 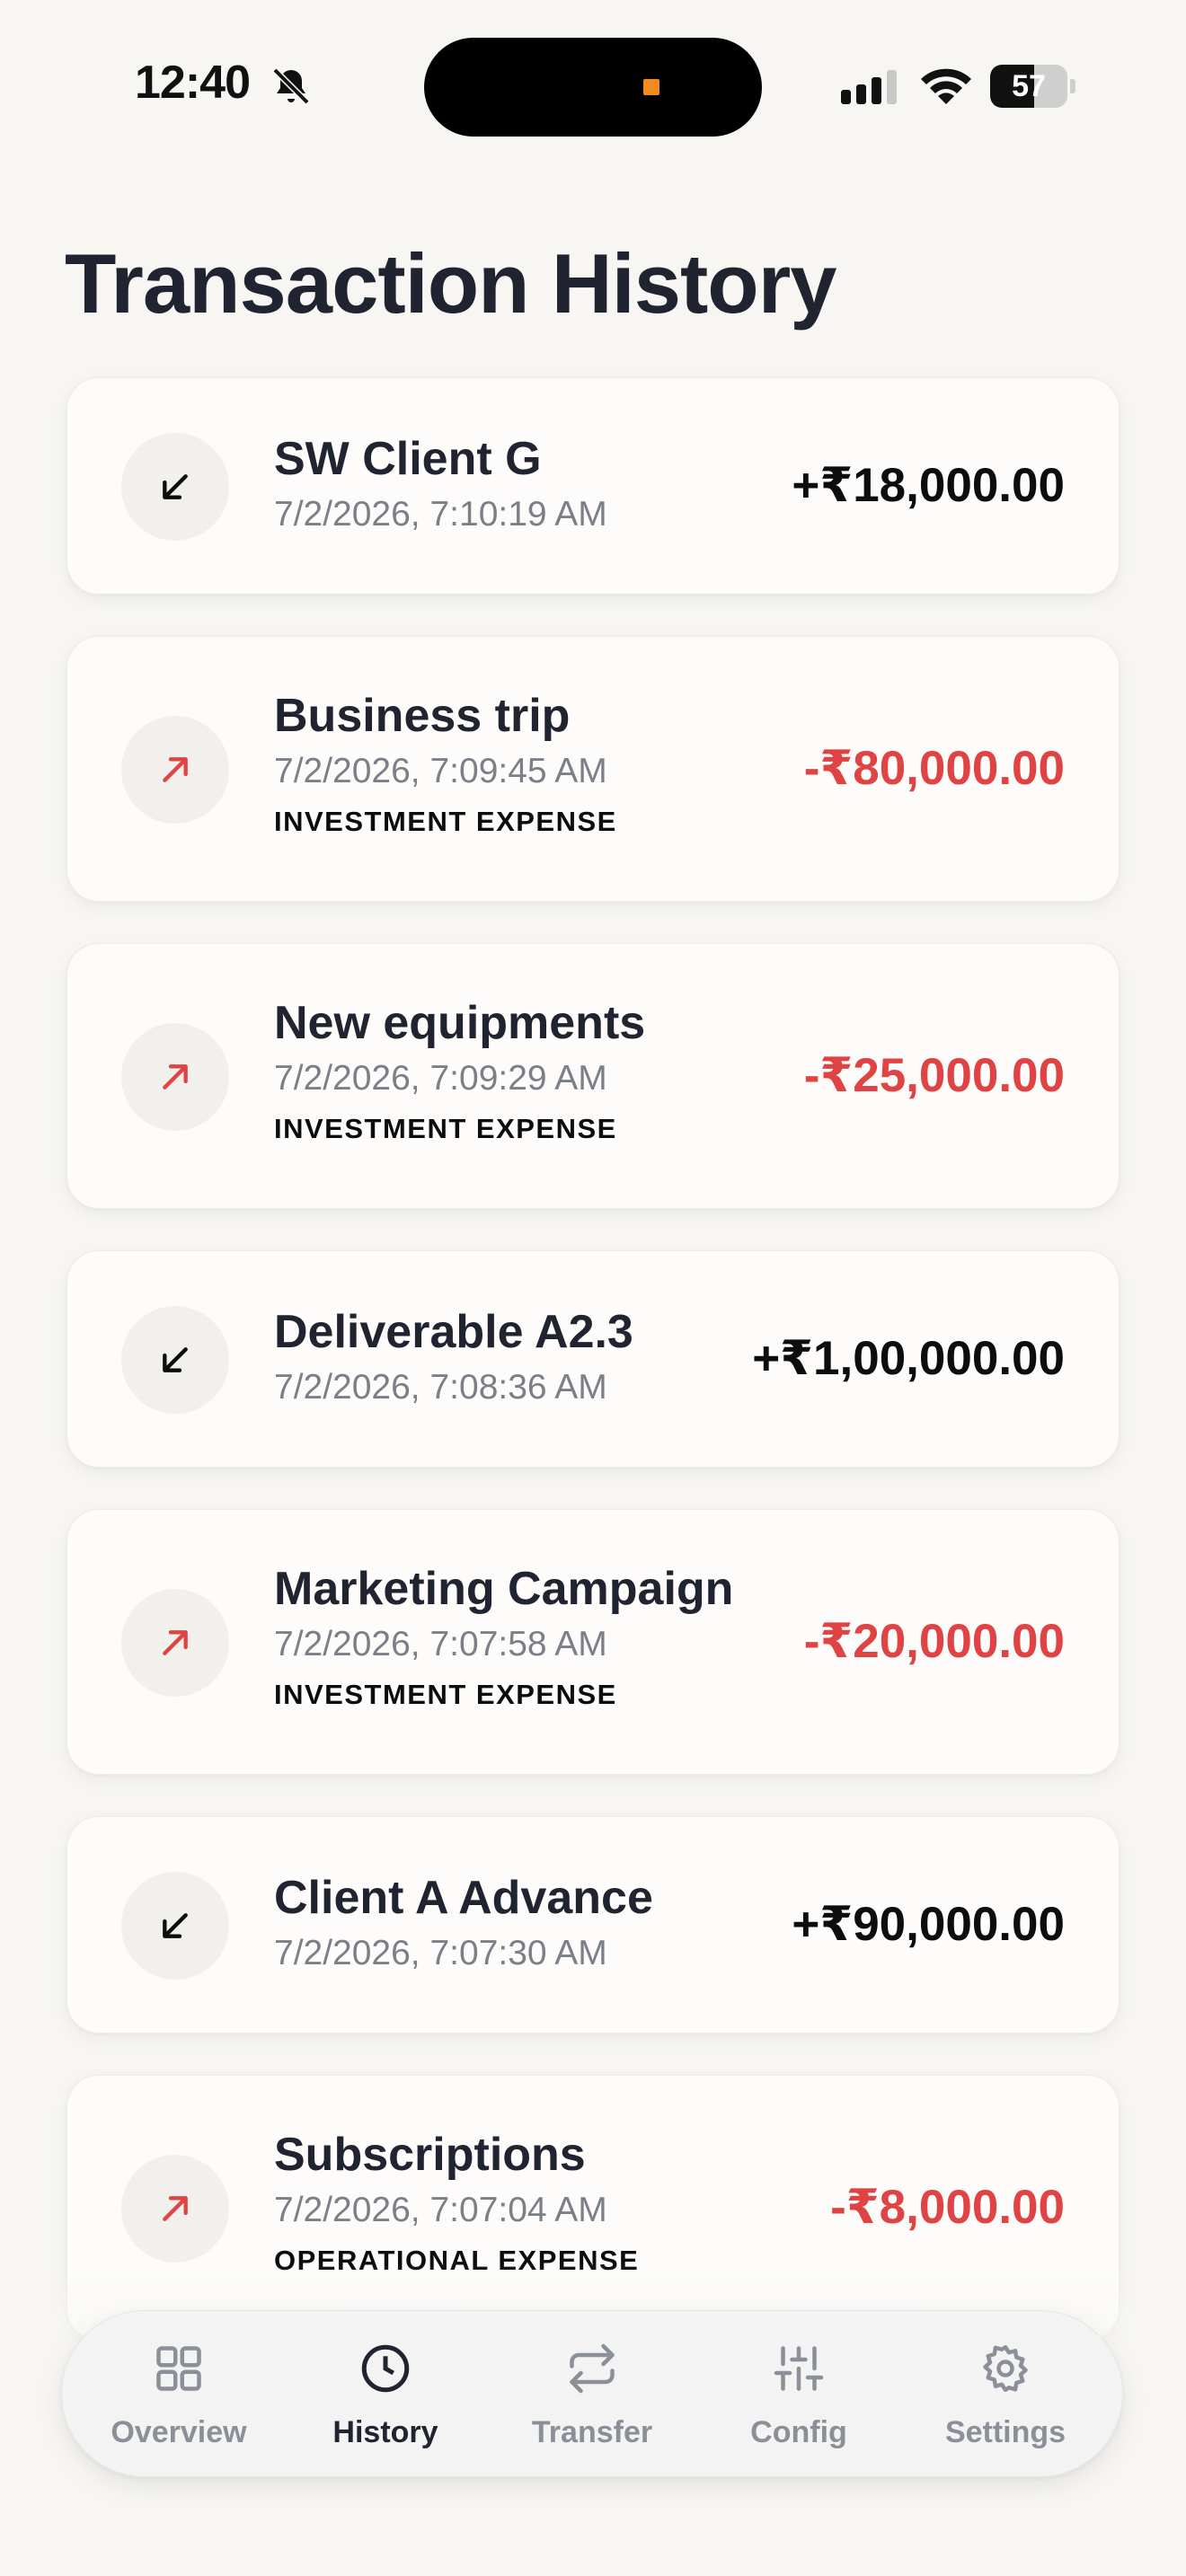 I want to click on transaction-date: 7/2/2026, 7:08:36 AM, so click(x=440, y=1387).